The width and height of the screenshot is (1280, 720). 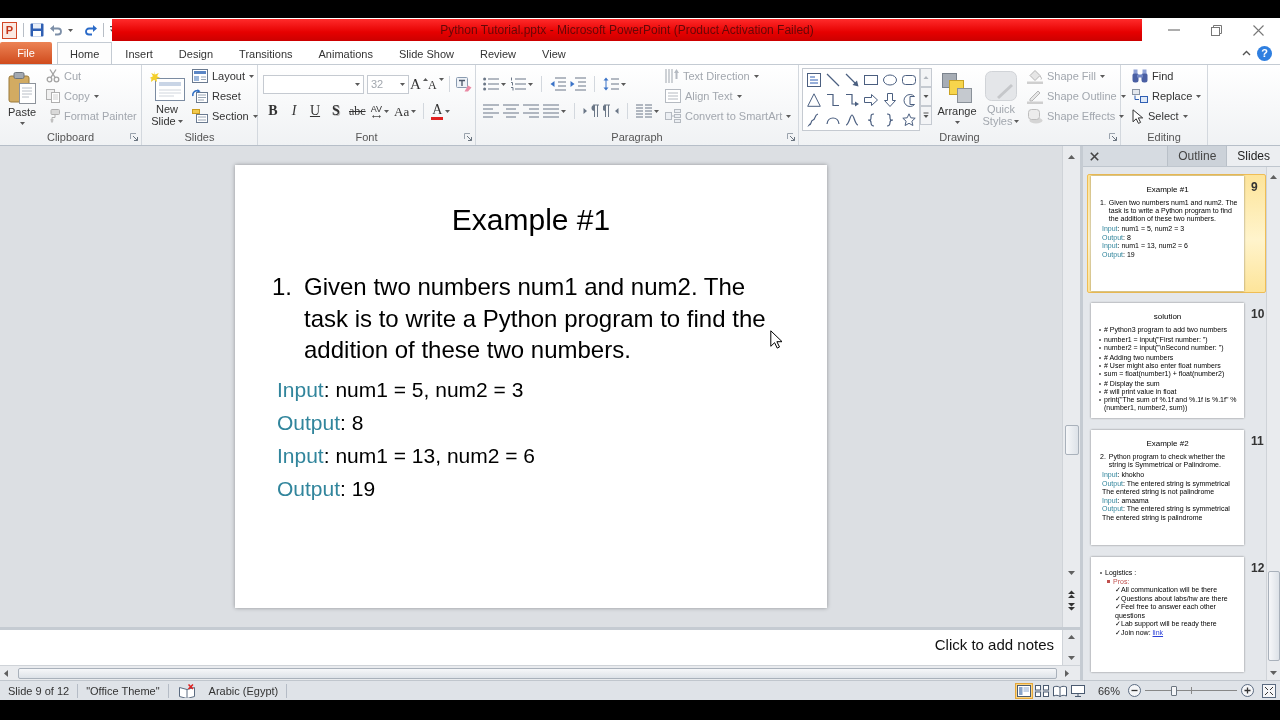 What do you see at coordinates (266, 53) in the screenshot?
I see `ribbon-tab: Transitions` at bounding box center [266, 53].